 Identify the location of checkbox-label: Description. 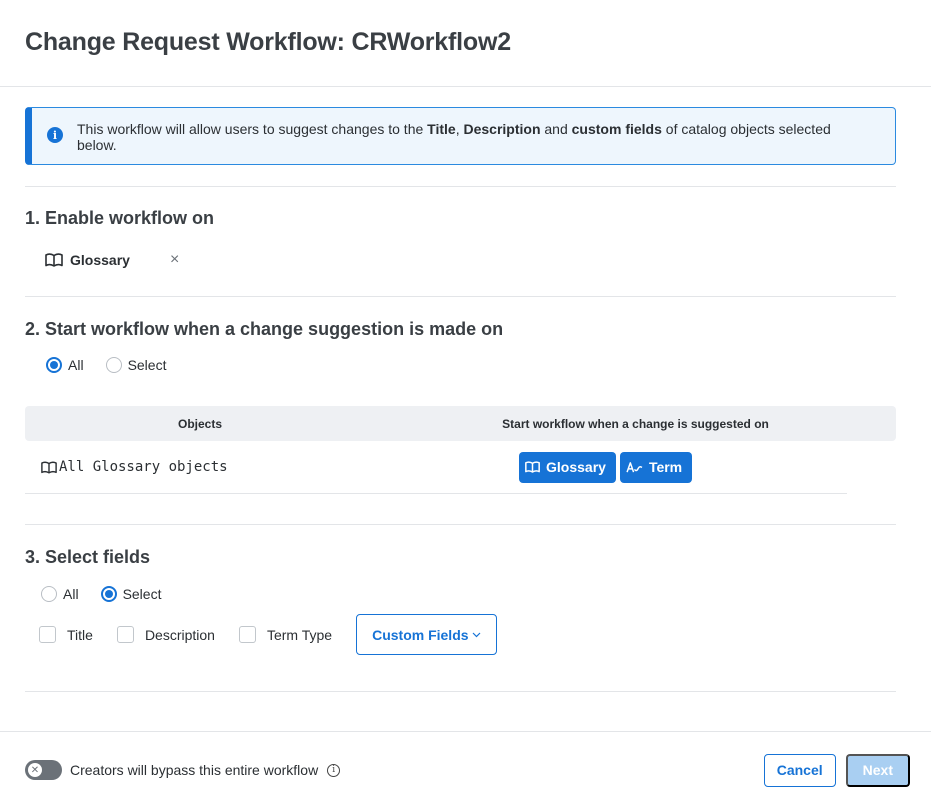
(179, 634).